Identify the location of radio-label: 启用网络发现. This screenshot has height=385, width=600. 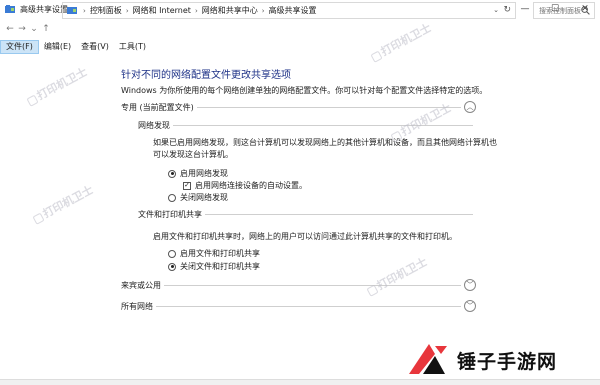
(204, 173).